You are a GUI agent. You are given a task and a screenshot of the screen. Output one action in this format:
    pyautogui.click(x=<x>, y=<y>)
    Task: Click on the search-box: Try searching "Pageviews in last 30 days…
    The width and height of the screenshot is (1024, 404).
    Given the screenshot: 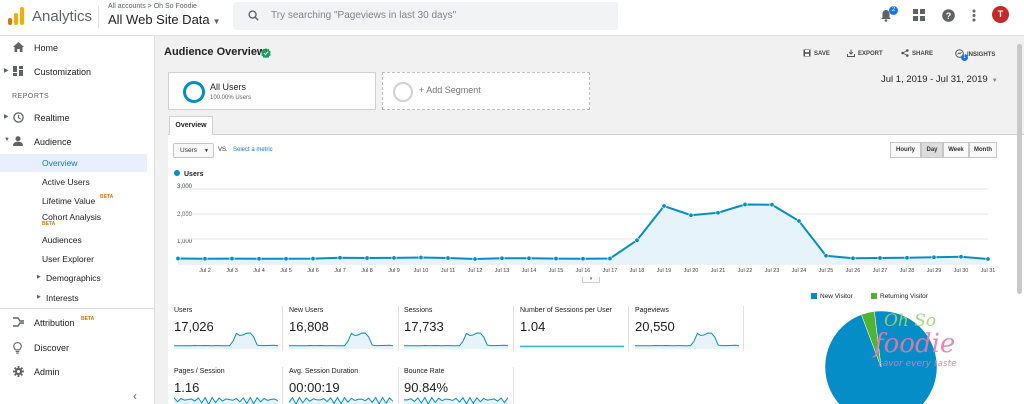 What is the action you would take?
    pyautogui.click(x=425, y=16)
    